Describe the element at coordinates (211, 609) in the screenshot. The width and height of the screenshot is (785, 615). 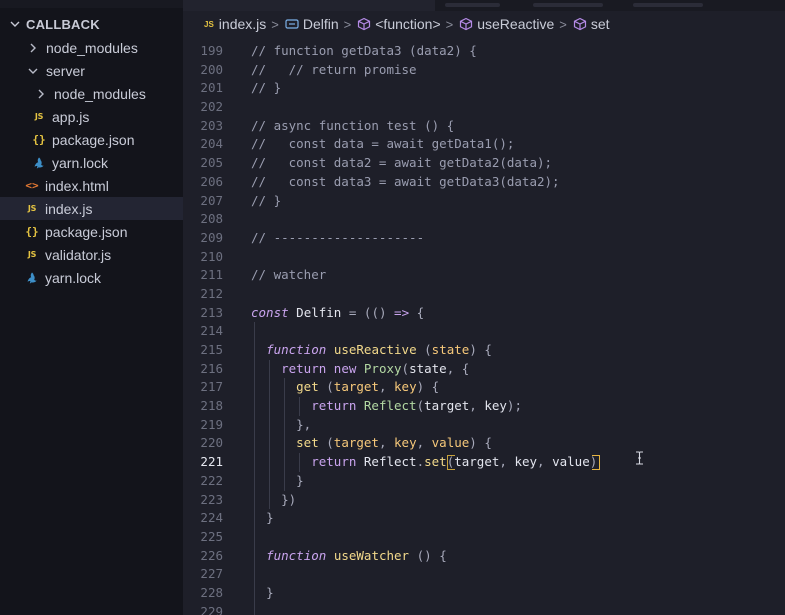
I see `line-number: 229` at that location.